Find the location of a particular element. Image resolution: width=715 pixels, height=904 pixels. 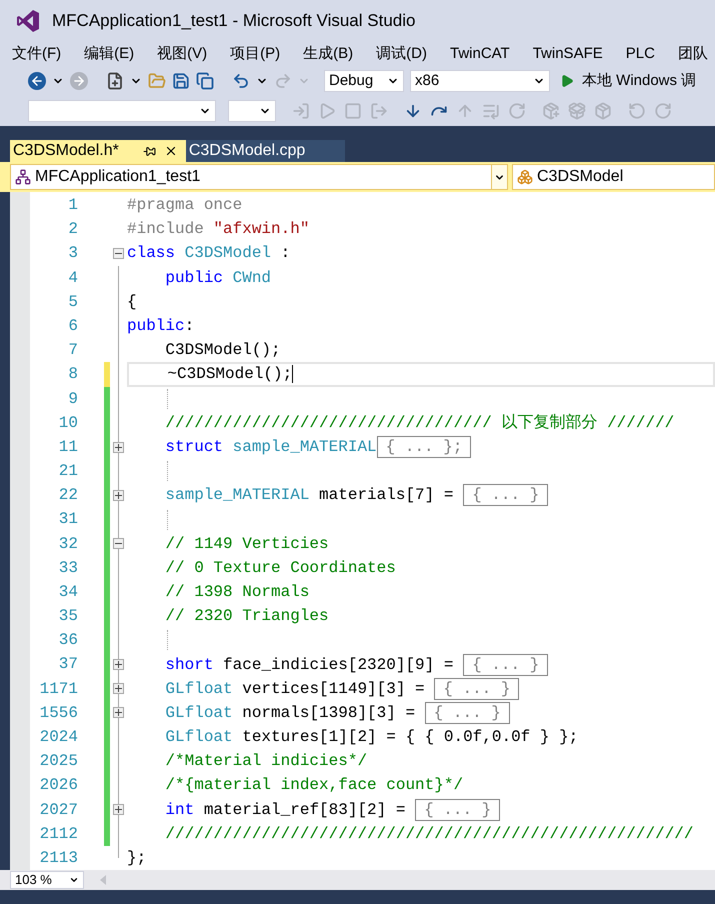

code-line: ~C3DSModel(); is located at coordinates (229, 375).